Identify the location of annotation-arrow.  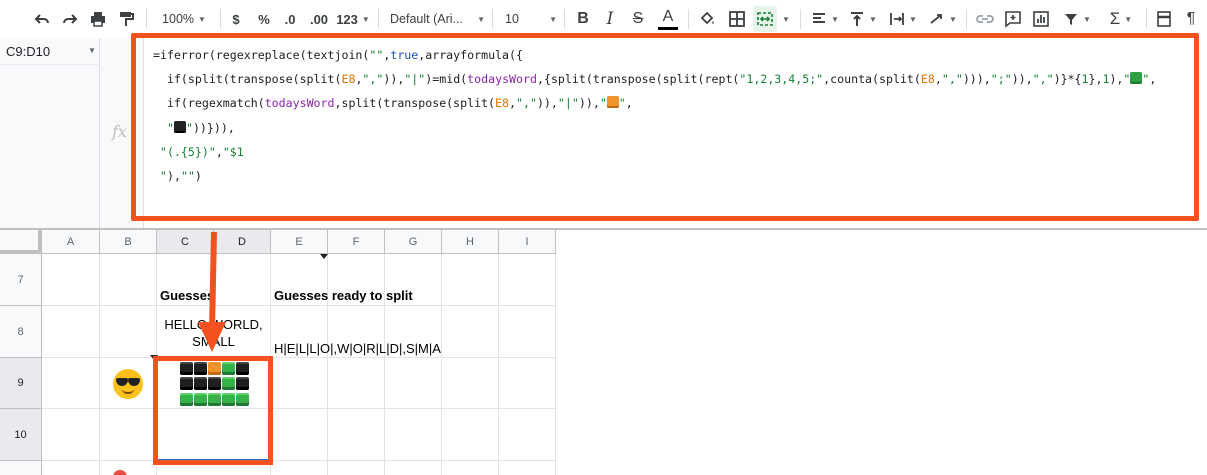
(212, 291).